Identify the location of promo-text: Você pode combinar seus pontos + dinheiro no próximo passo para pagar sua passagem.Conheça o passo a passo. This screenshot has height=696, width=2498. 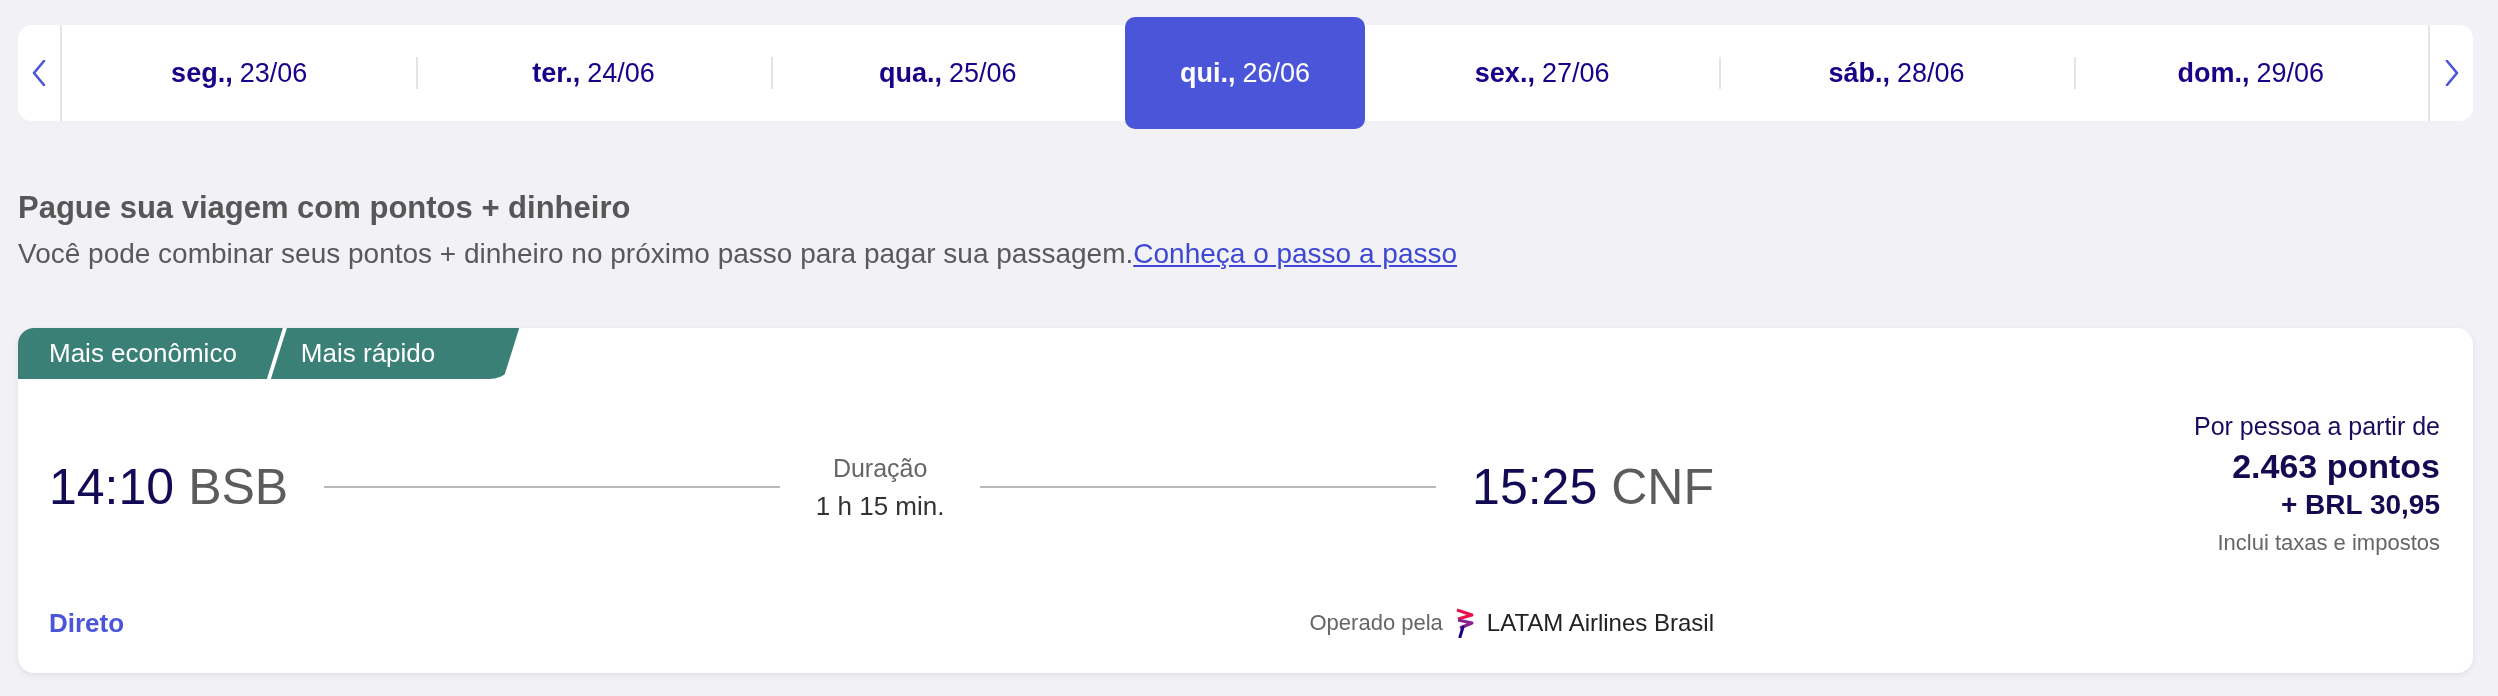
(738, 254).